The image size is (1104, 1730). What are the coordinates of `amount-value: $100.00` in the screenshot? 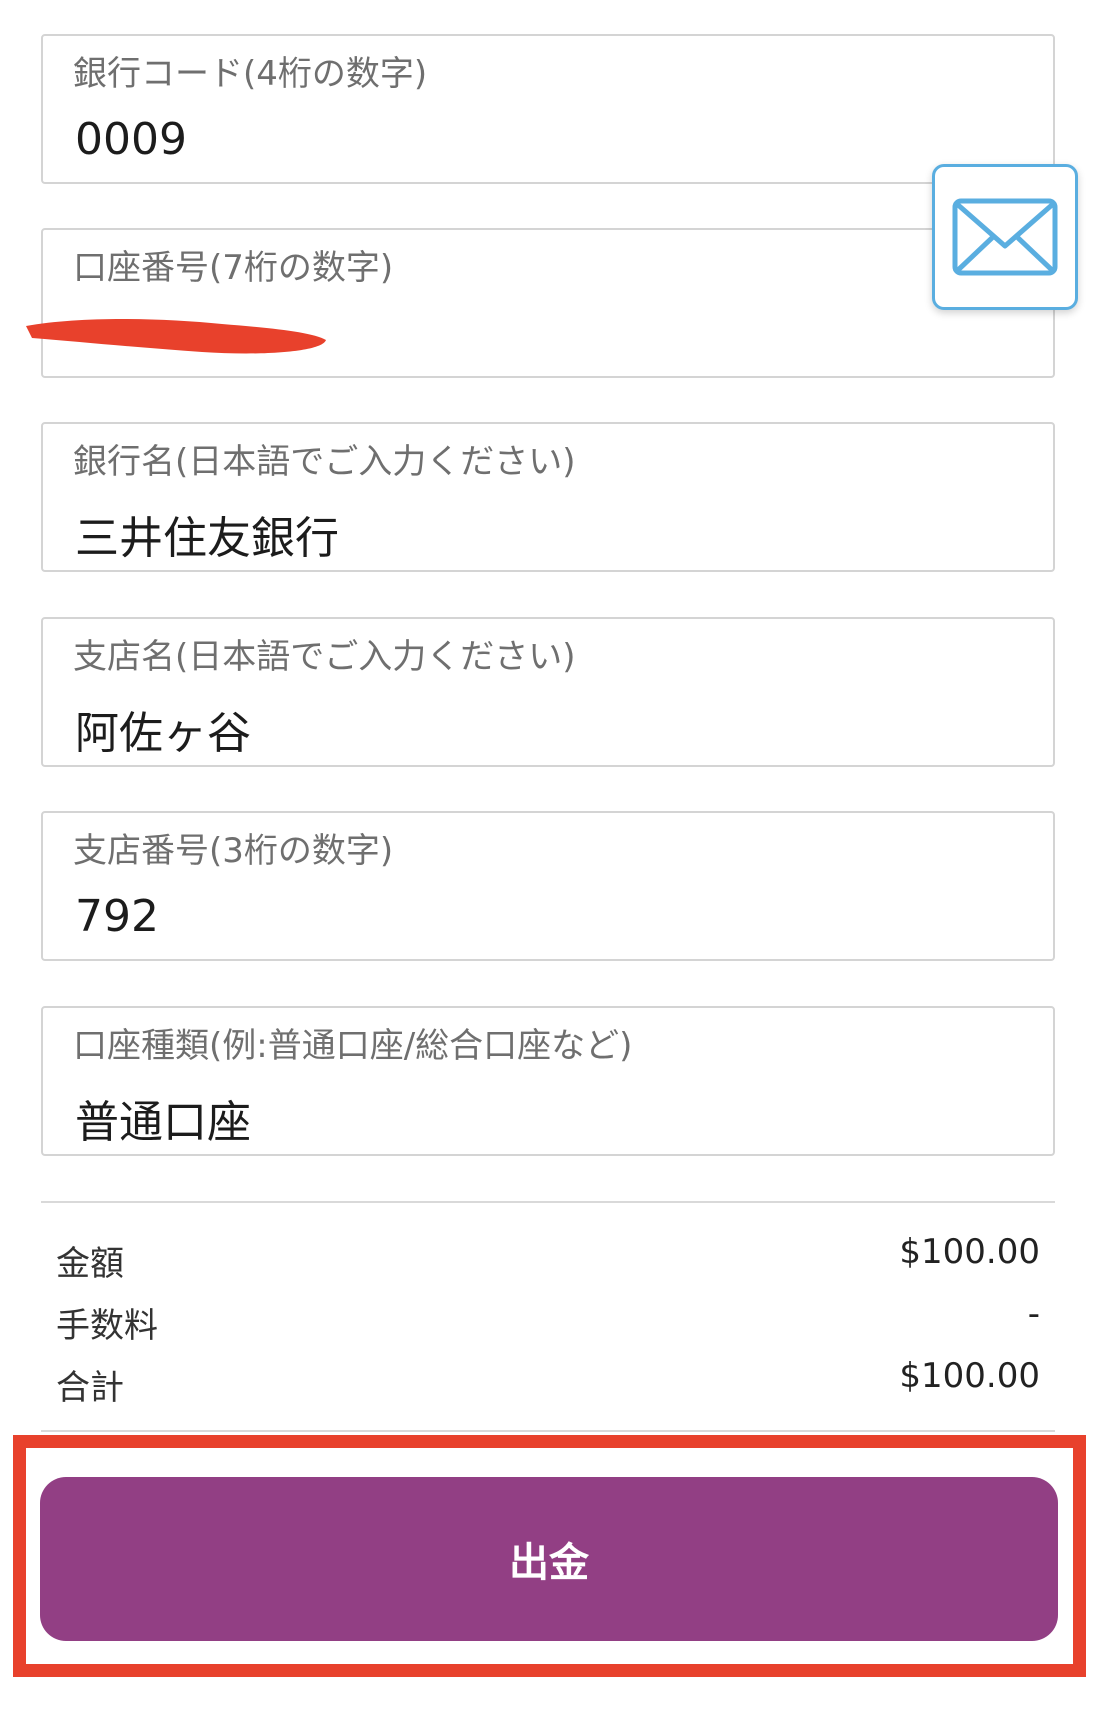 It's located at (969, 1252).